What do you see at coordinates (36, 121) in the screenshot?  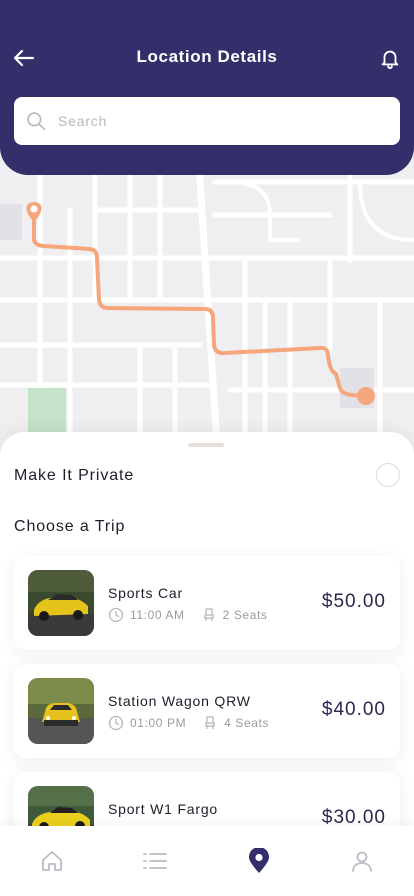 I see `search-icon` at bounding box center [36, 121].